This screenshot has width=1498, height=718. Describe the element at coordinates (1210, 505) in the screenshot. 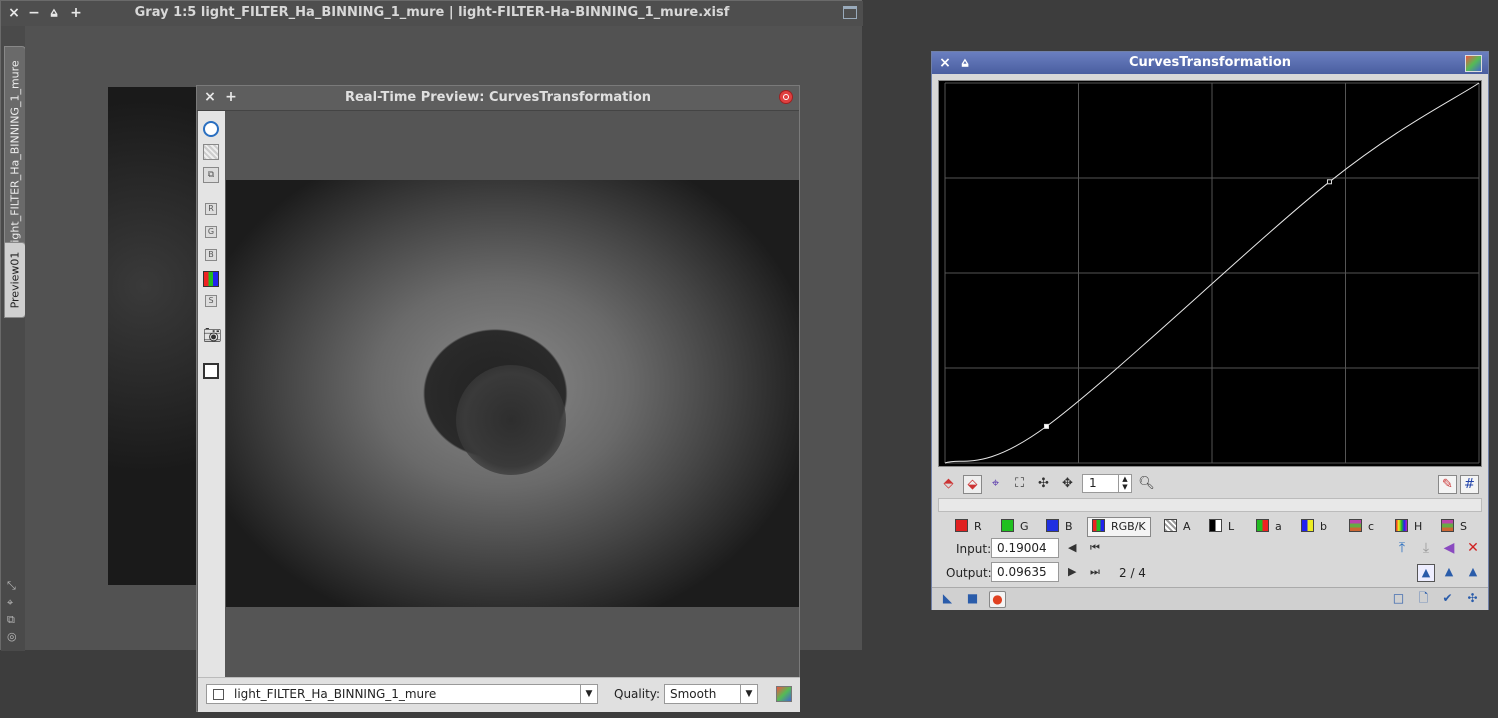

I see `value-strip` at that location.